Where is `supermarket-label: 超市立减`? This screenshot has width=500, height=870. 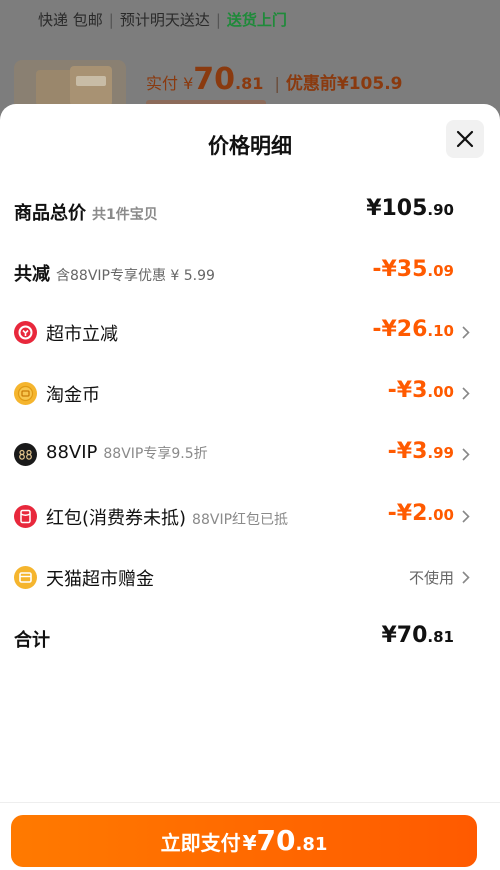
supermarket-label: 超市立减 is located at coordinates (82, 334).